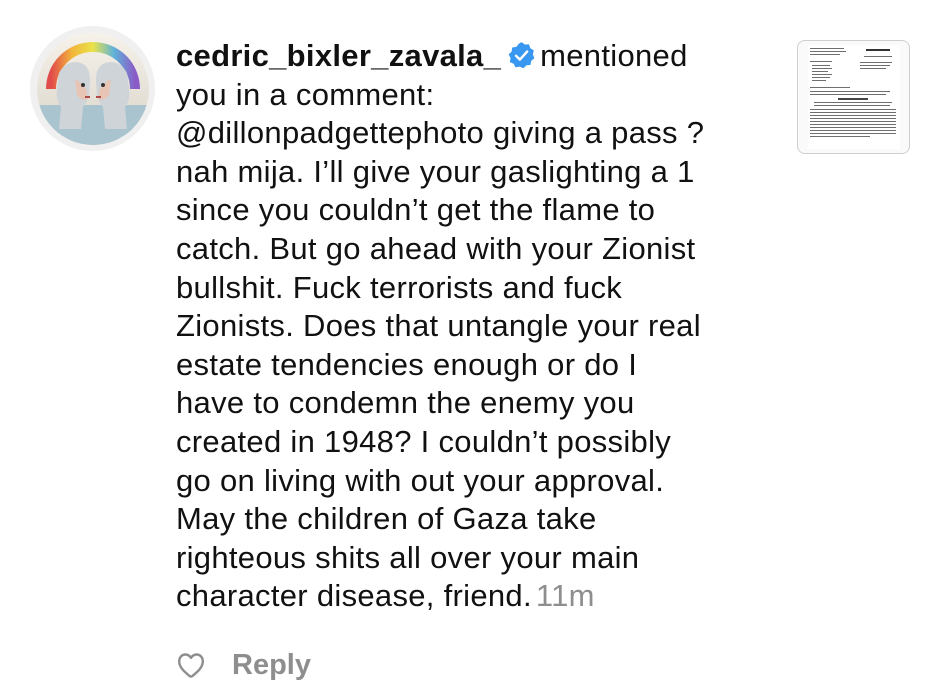 Image resolution: width=946 pixels, height=698 pixels. Describe the element at coordinates (440, 133) in the screenshot. I see `comment-line: @dillonpadgettephoto giving a pass ?` at that location.